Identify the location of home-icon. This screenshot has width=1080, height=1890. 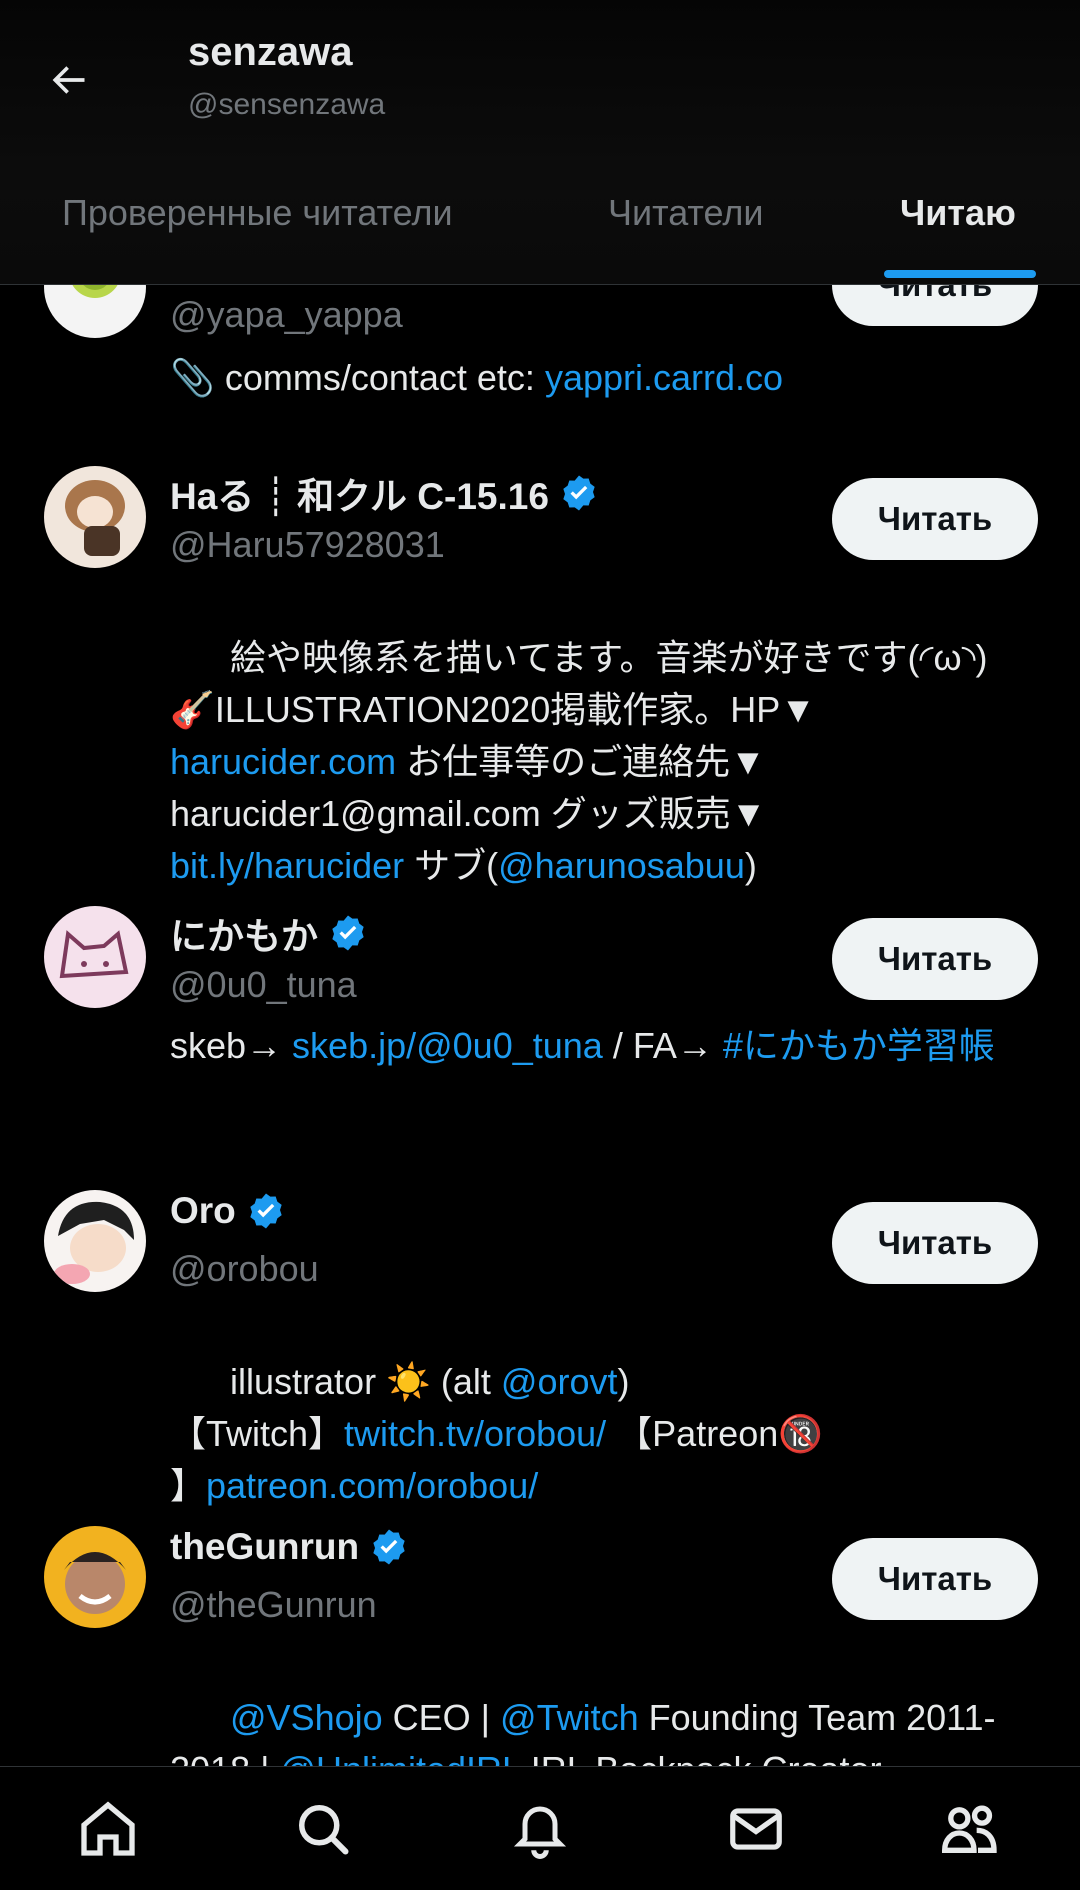
(108, 1828).